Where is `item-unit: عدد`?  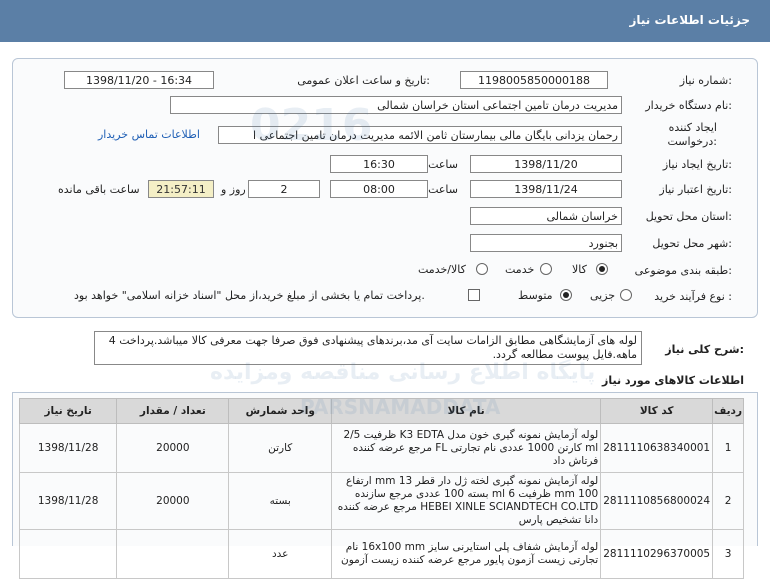 item-unit: عدد is located at coordinates (280, 554).